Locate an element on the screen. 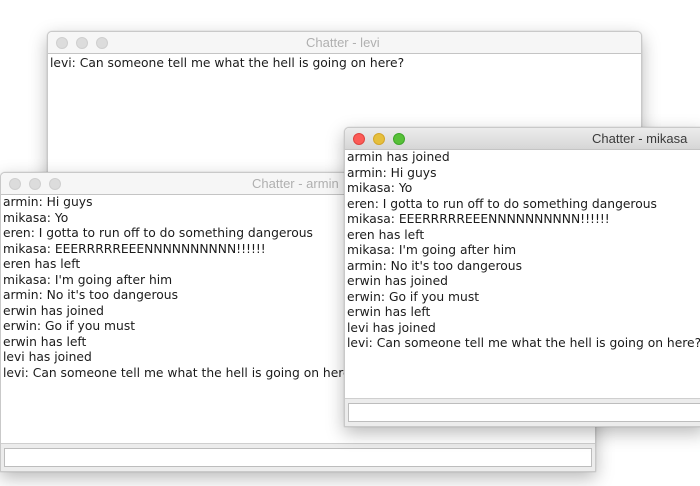 Image resolution: width=700 pixels, height=486 pixels. chat-message: erwin: Go if you must is located at coordinates (413, 296).